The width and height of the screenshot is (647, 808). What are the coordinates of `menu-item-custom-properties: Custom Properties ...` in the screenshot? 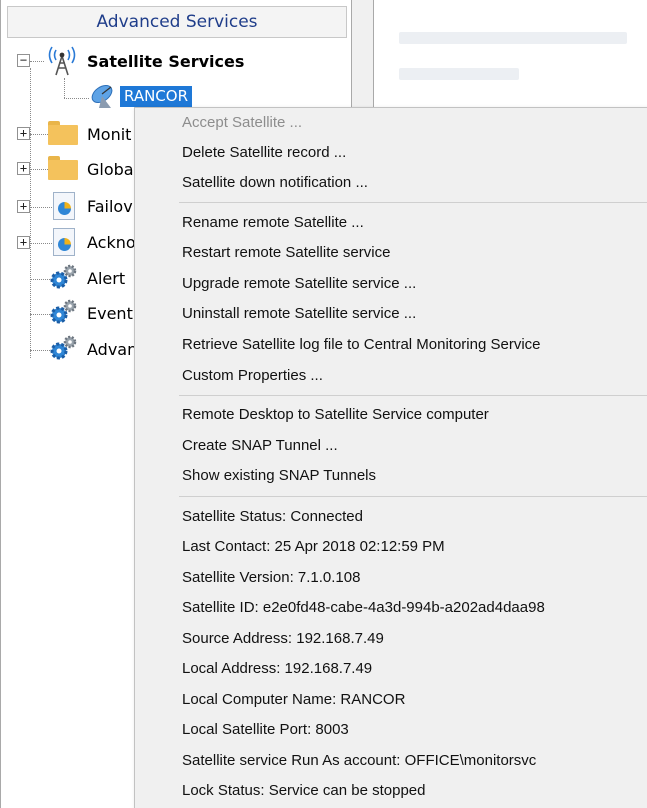 It's located at (391, 376).